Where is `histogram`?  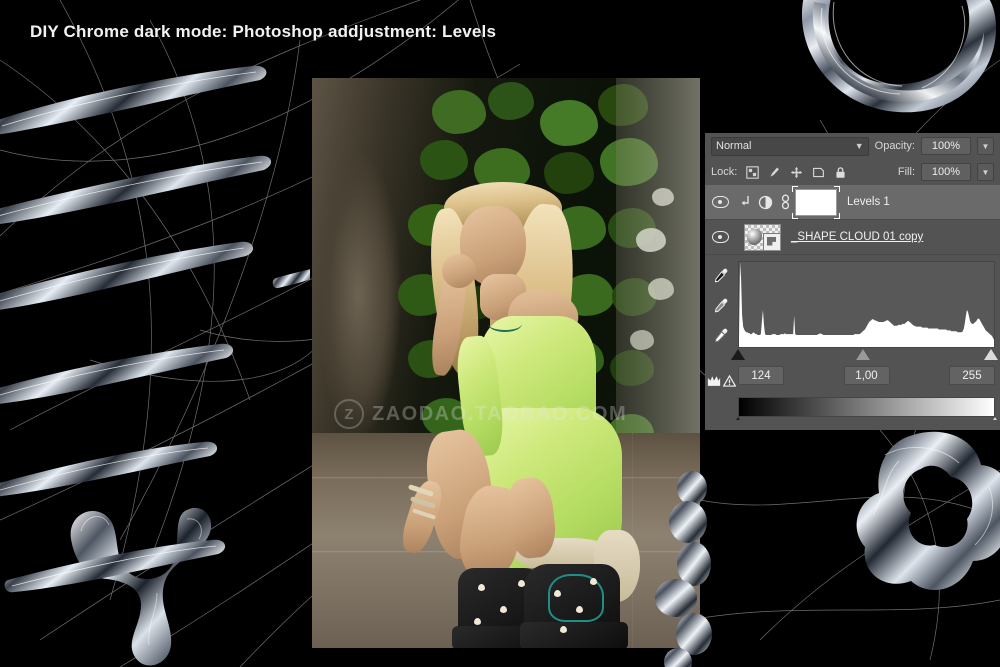 histogram is located at coordinates (866, 304).